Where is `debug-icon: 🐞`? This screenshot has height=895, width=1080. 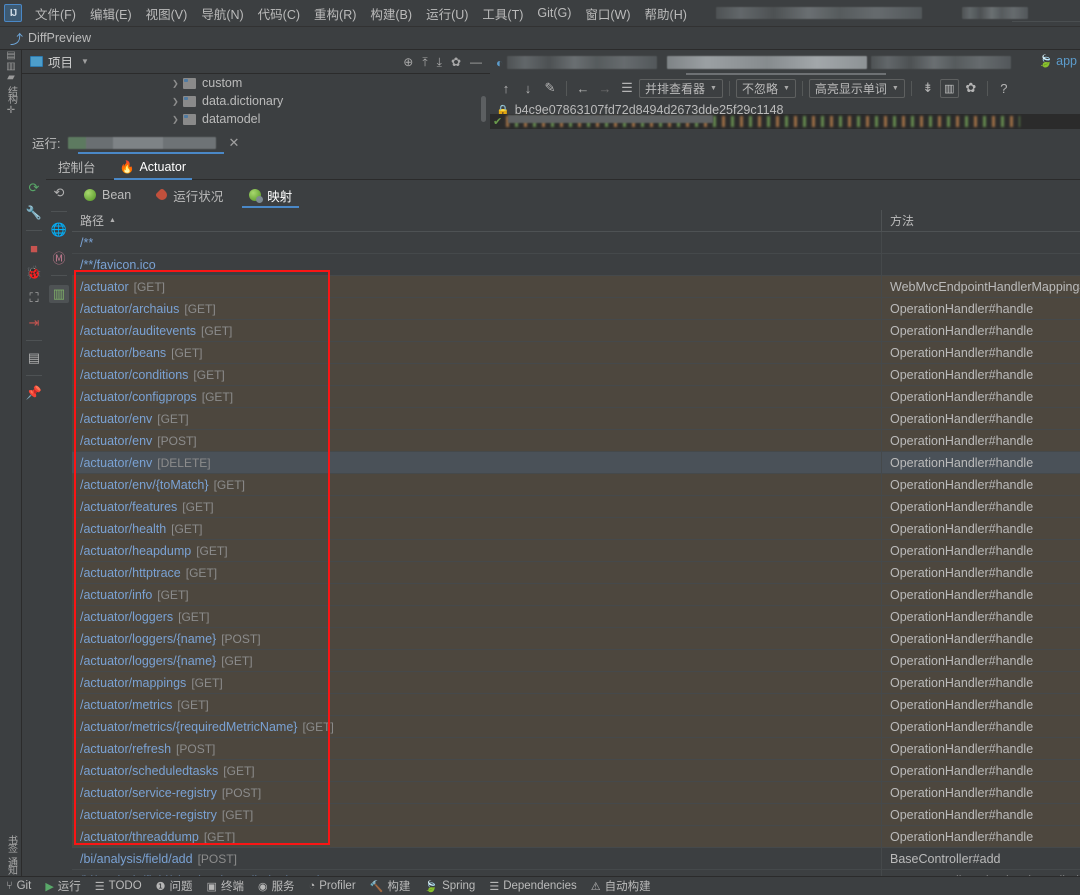 debug-icon: 🐞 is located at coordinates (34, 273).